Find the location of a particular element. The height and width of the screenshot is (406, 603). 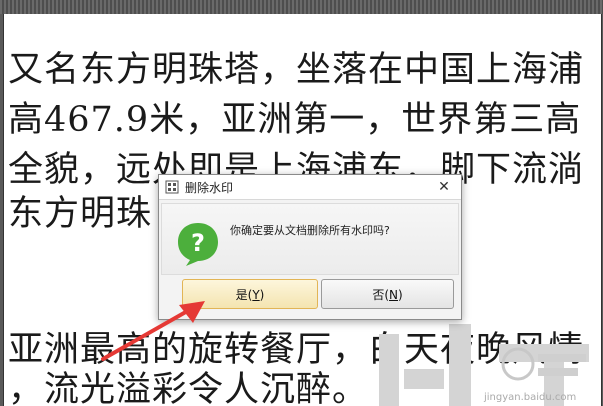

no-button-hotkey: N is located at coordinates (393, 295).